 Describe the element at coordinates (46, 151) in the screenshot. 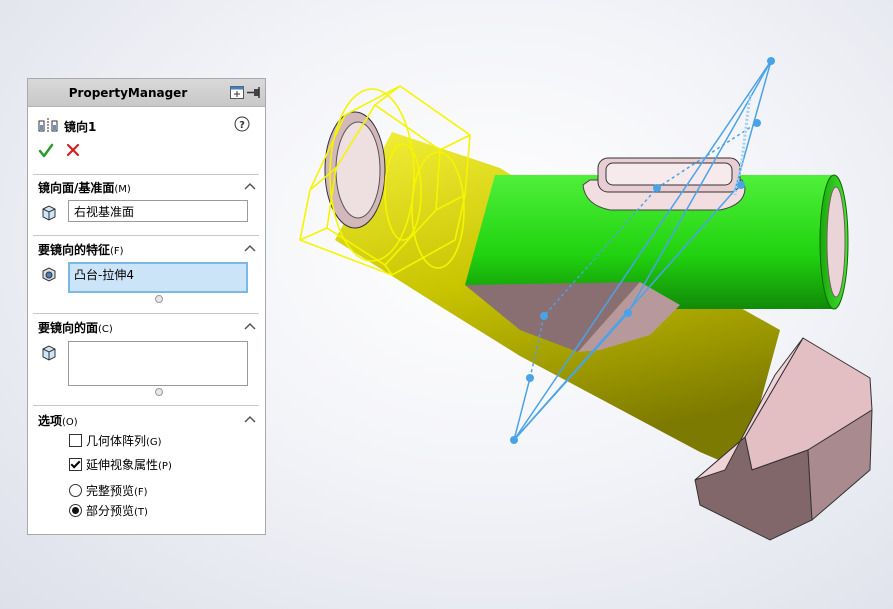

I see `ok-check-icon` at that location.